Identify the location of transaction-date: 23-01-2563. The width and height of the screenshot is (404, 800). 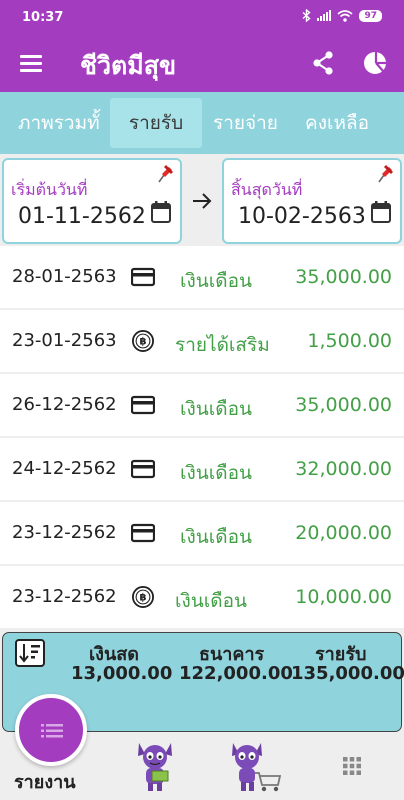
(64, 340).